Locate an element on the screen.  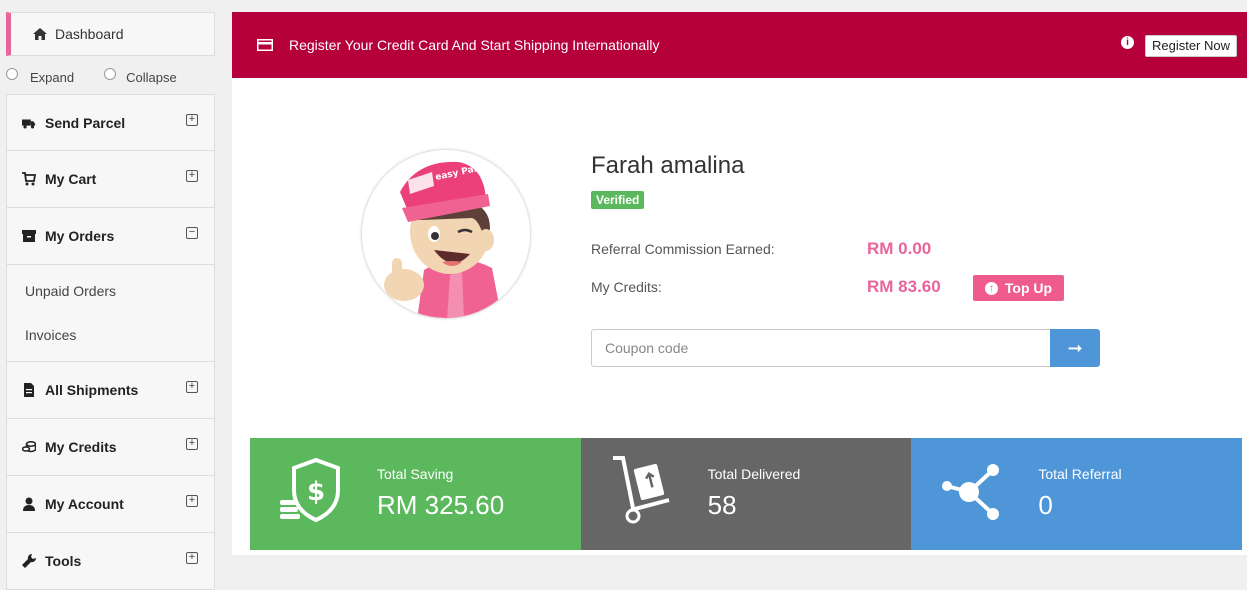
sidebar-item-my-account: My Account + is located at coordinates (110, 504).